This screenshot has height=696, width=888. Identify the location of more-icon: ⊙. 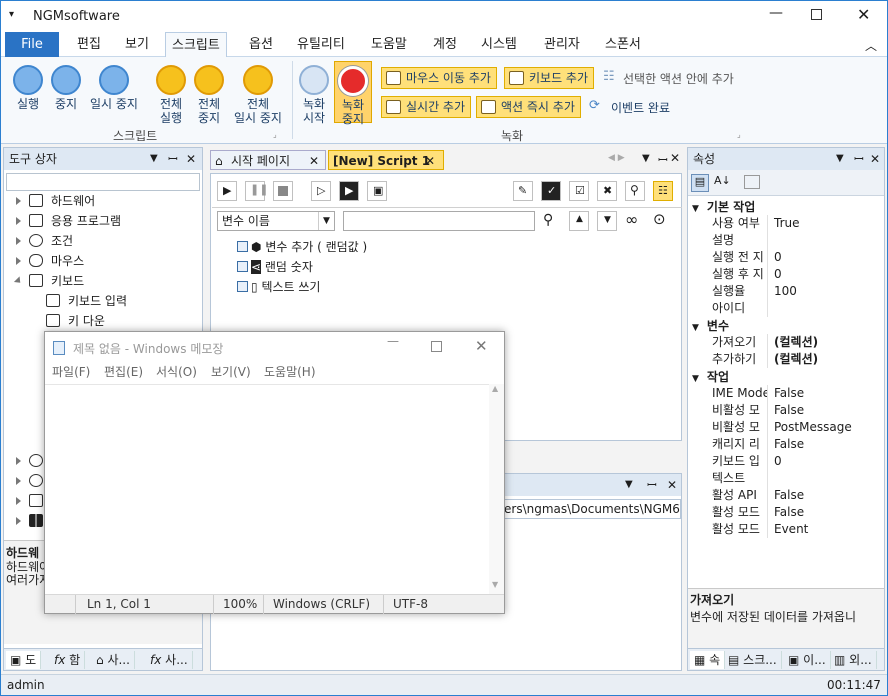
(659, 219).